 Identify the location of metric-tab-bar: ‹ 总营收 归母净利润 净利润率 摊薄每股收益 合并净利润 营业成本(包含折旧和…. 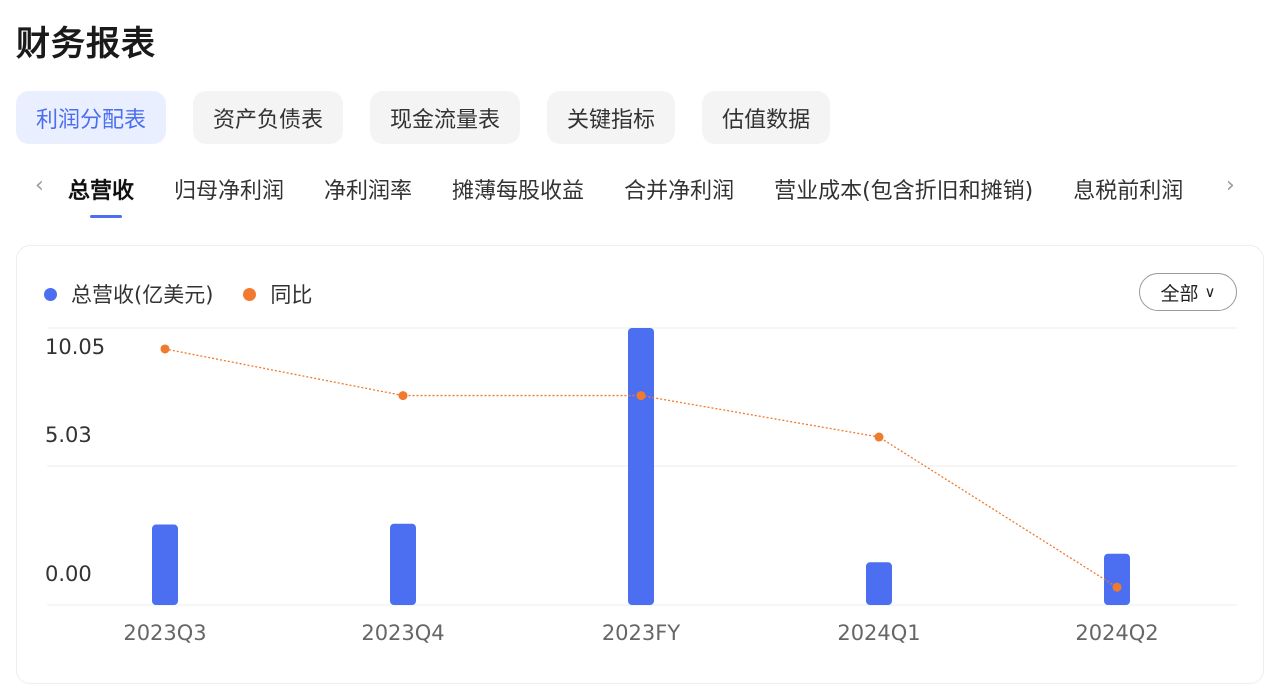
(640, 193).